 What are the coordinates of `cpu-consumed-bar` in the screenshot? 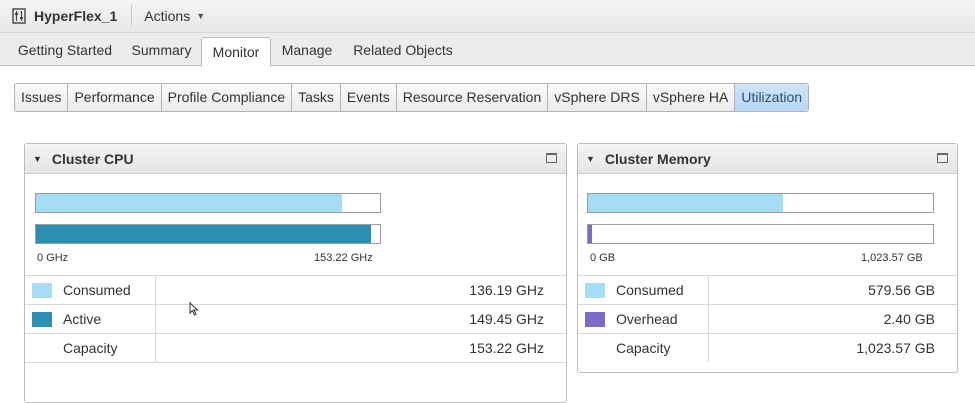 It's located at (208, 203).